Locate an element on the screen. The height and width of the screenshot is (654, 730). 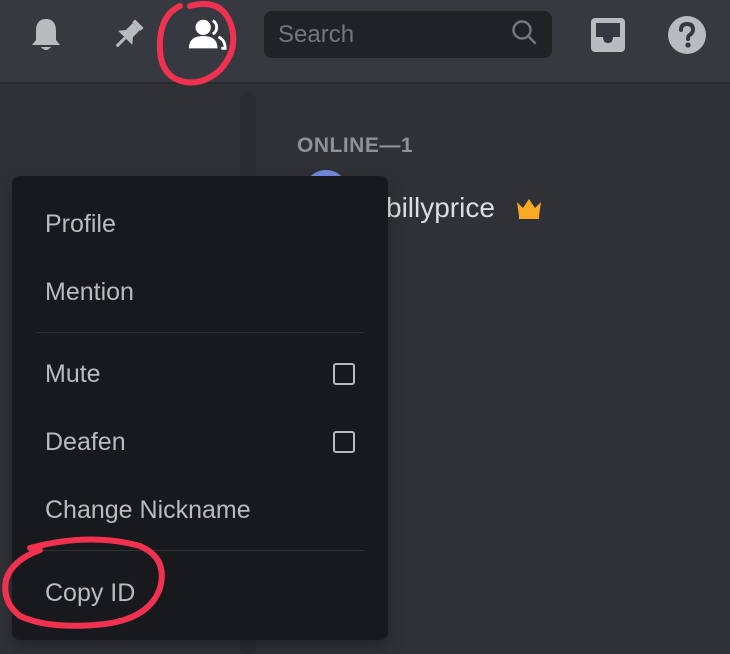
search-bar is located at coordinates (408, 34).